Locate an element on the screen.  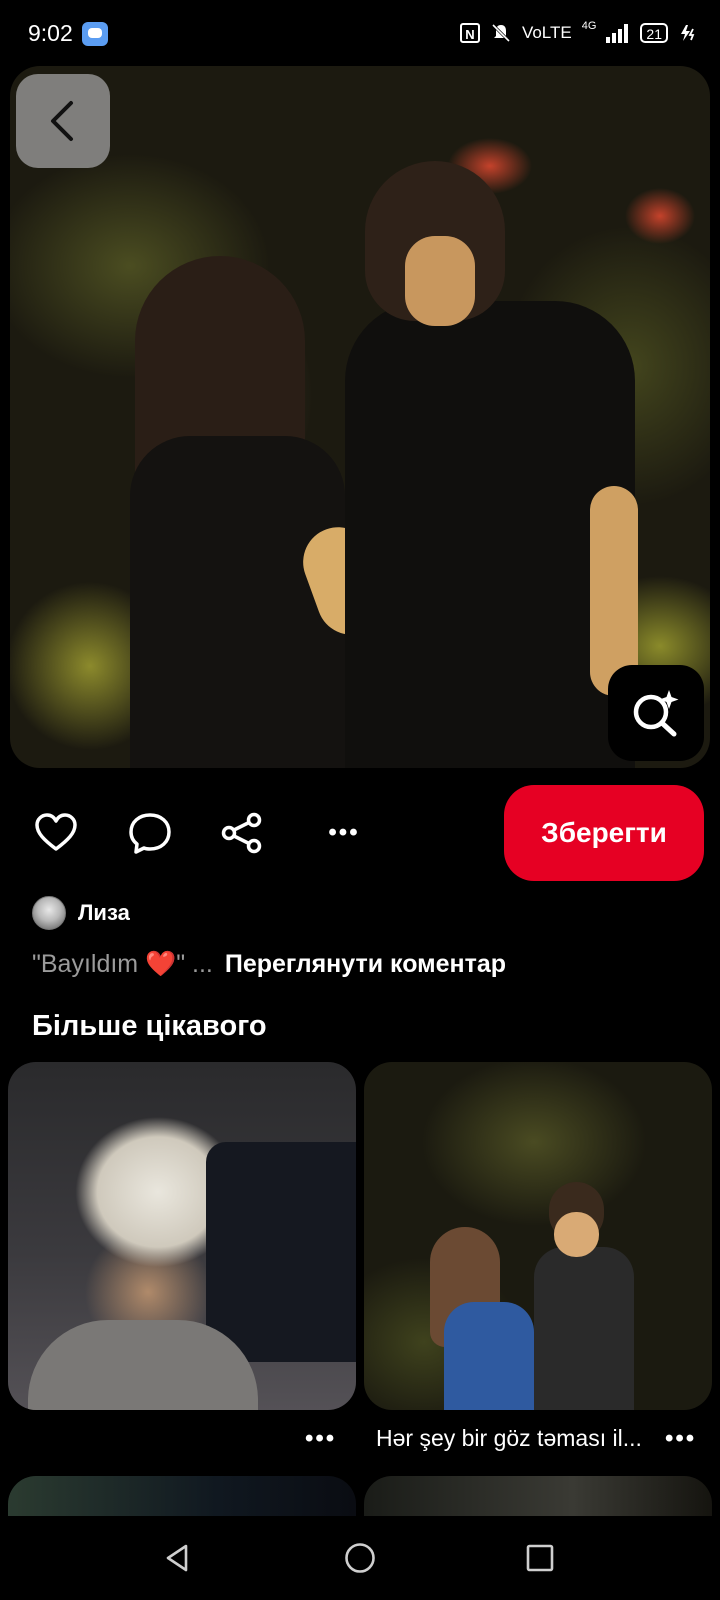
nav-recents-button is located at coordinates (540, 1558).